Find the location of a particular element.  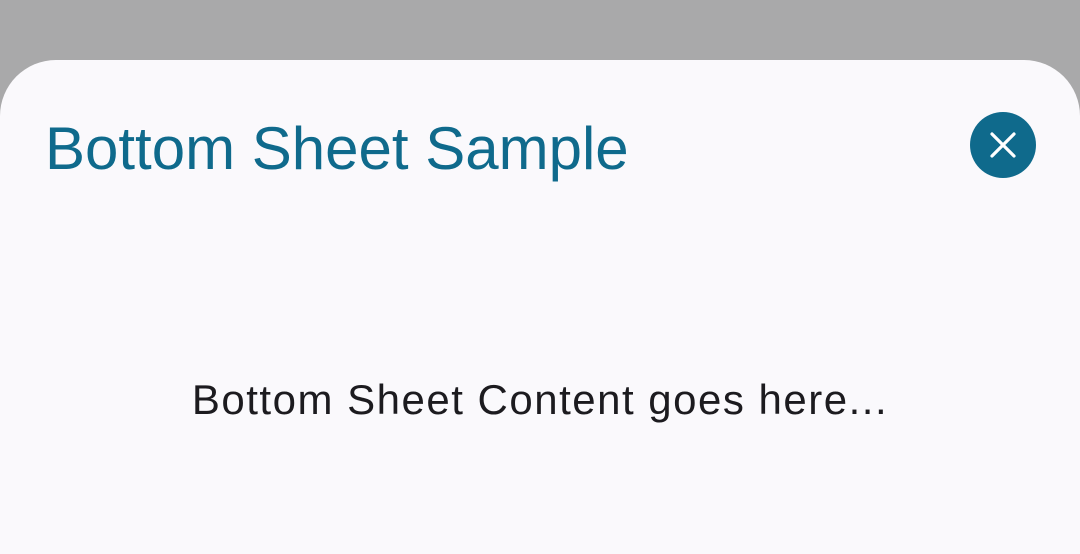

bottom-sheet-title: Bottom Sheet Sample is located at coordinates (337, 148).